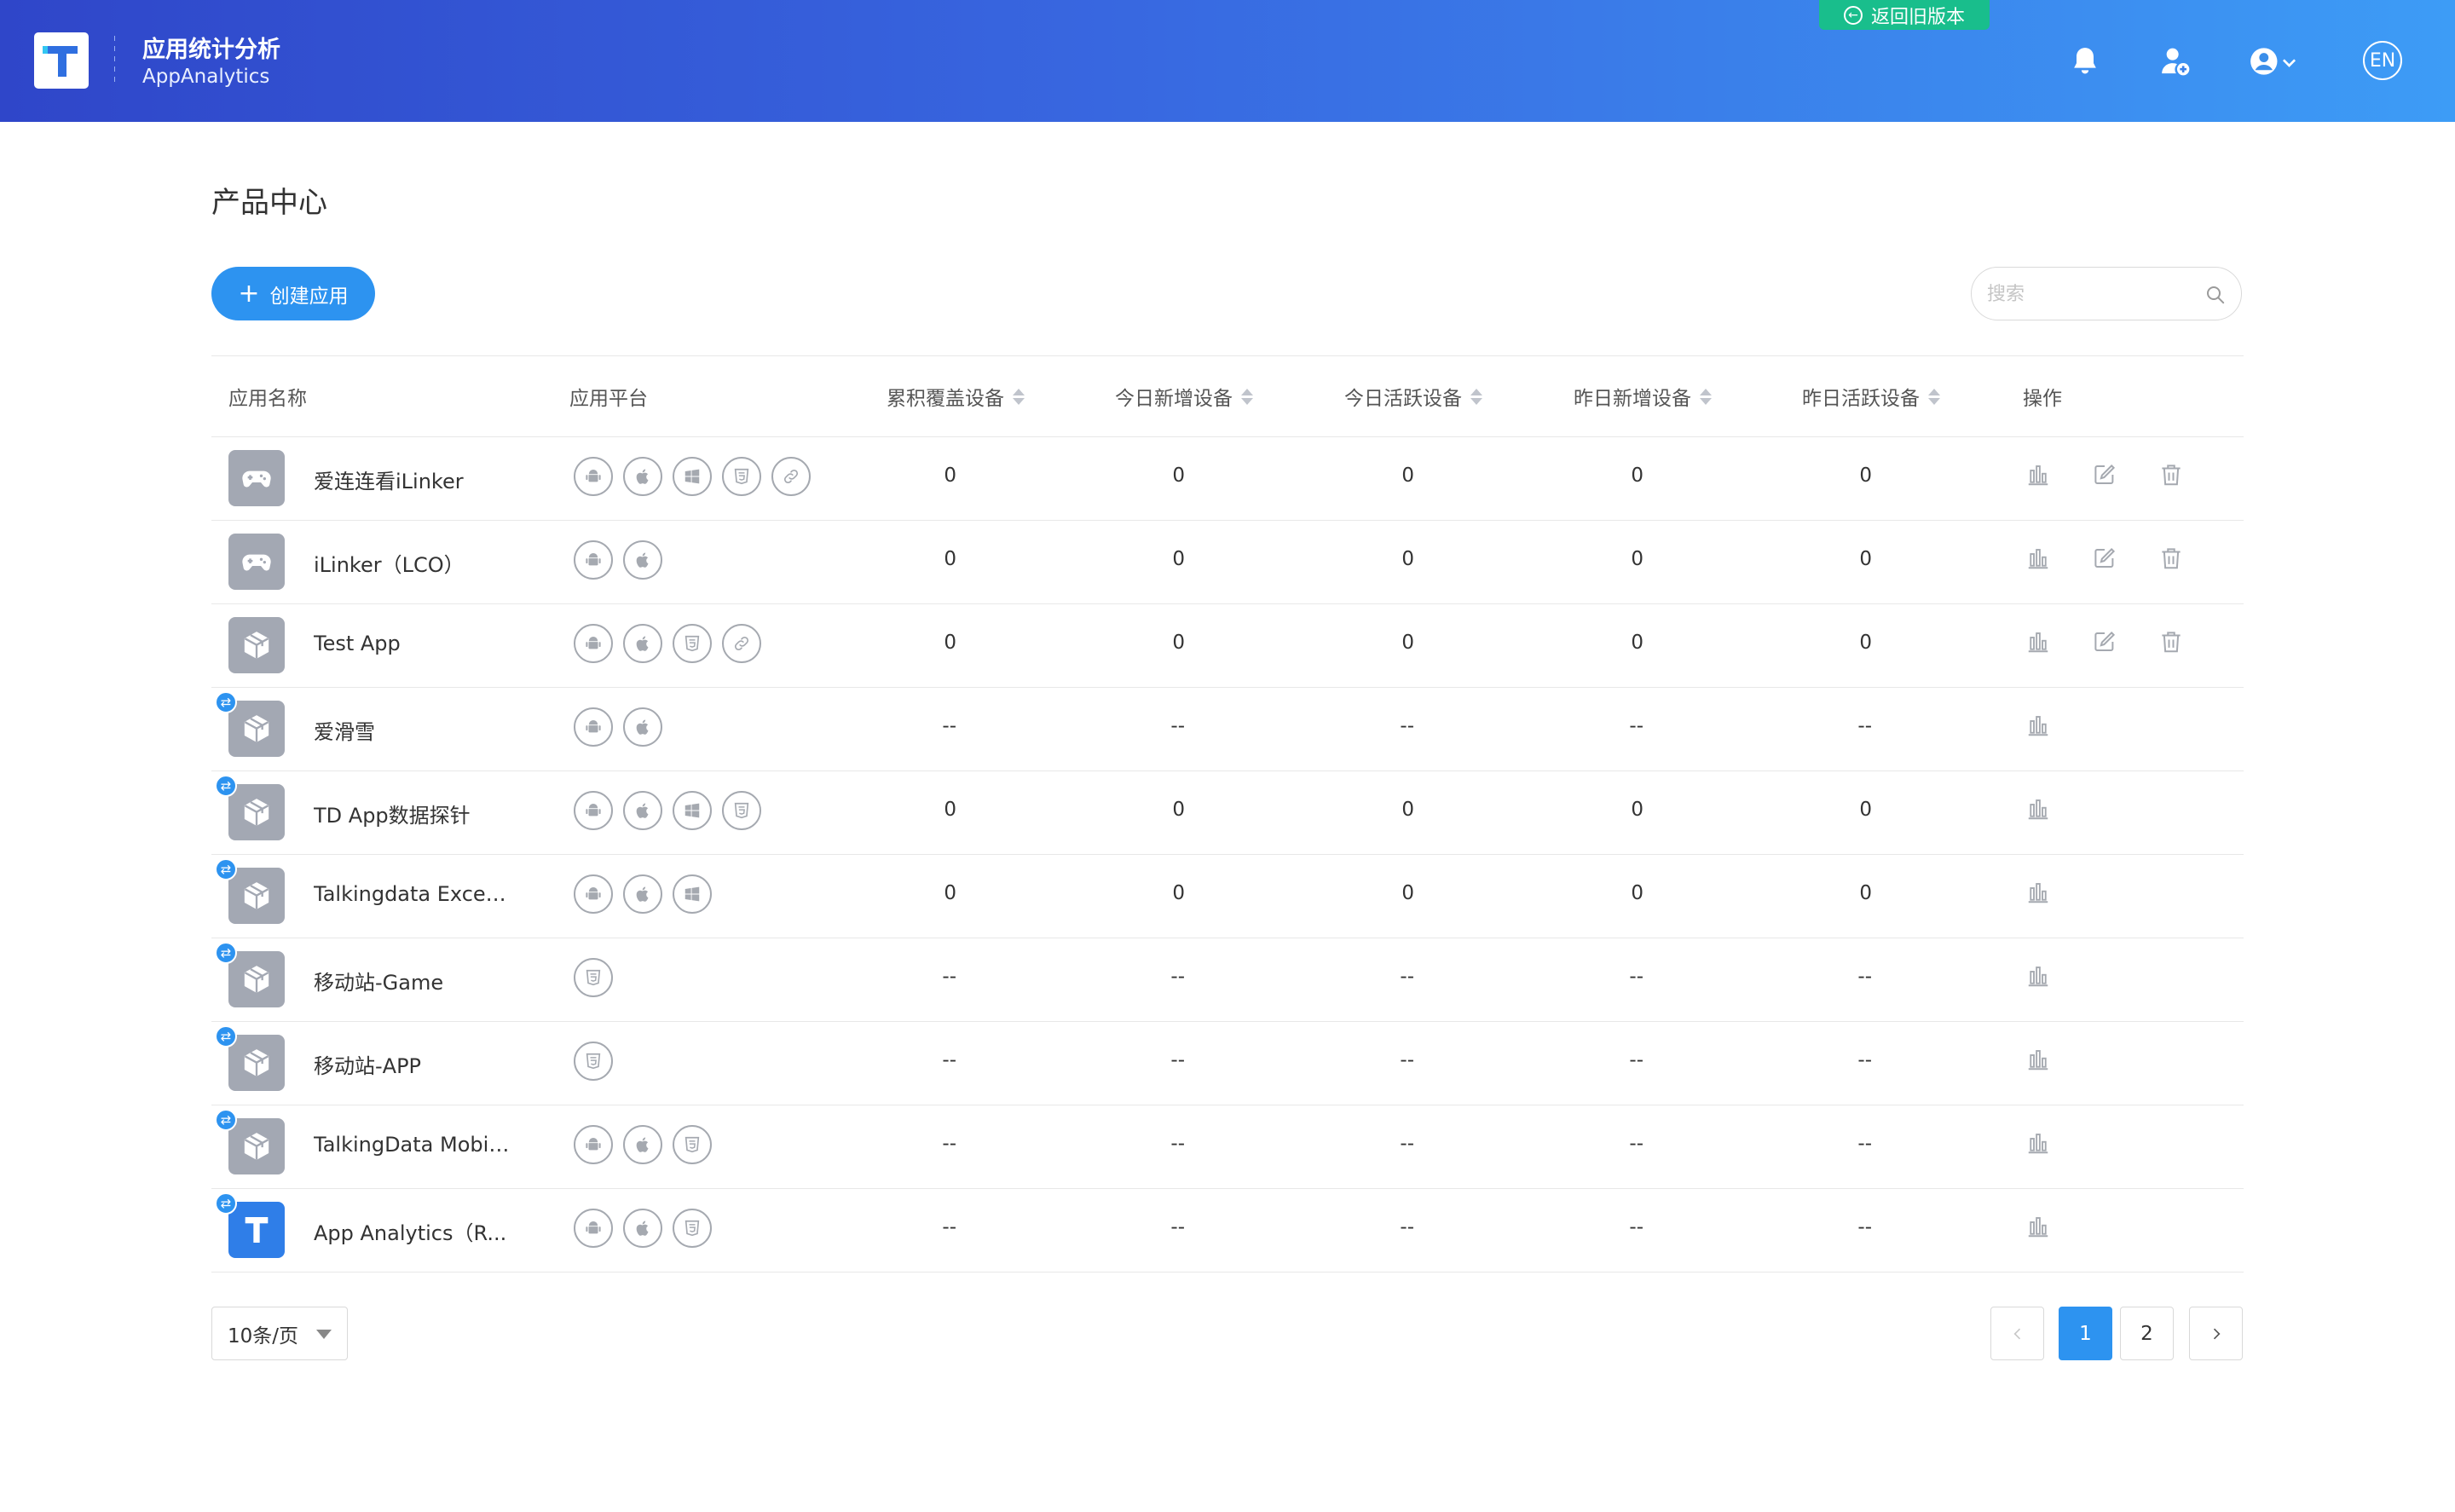  Describe the element at coordinates (1227, 729) in the screenshot. I see `table-row: ⇄ 爱滑雪 -- -- -- -- --` at that location.